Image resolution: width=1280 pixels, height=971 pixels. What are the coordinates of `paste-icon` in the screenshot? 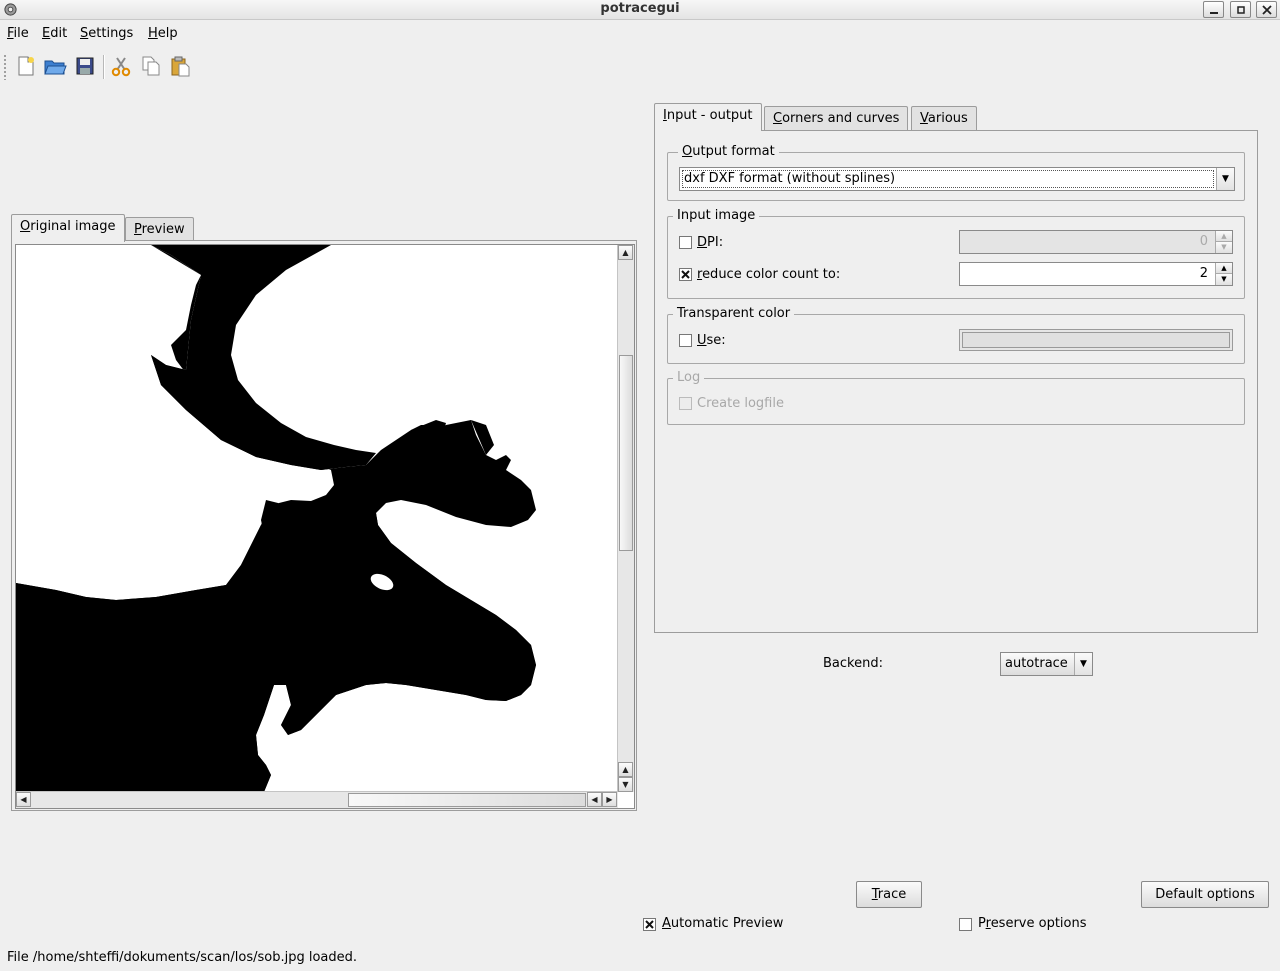 It's located at (180, 66).